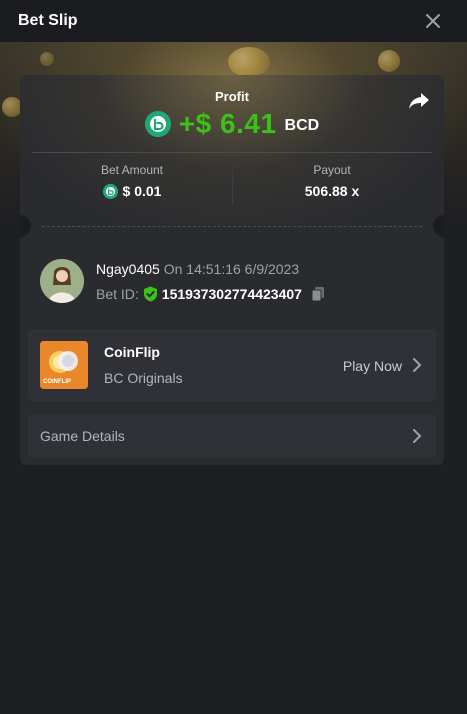 The height and width of the screenshot is (714, 467). What do you see at coordinates (233, 21) in the screenshot?
I see `modal-header: Bet Slip` at bounding box center [233, 21].